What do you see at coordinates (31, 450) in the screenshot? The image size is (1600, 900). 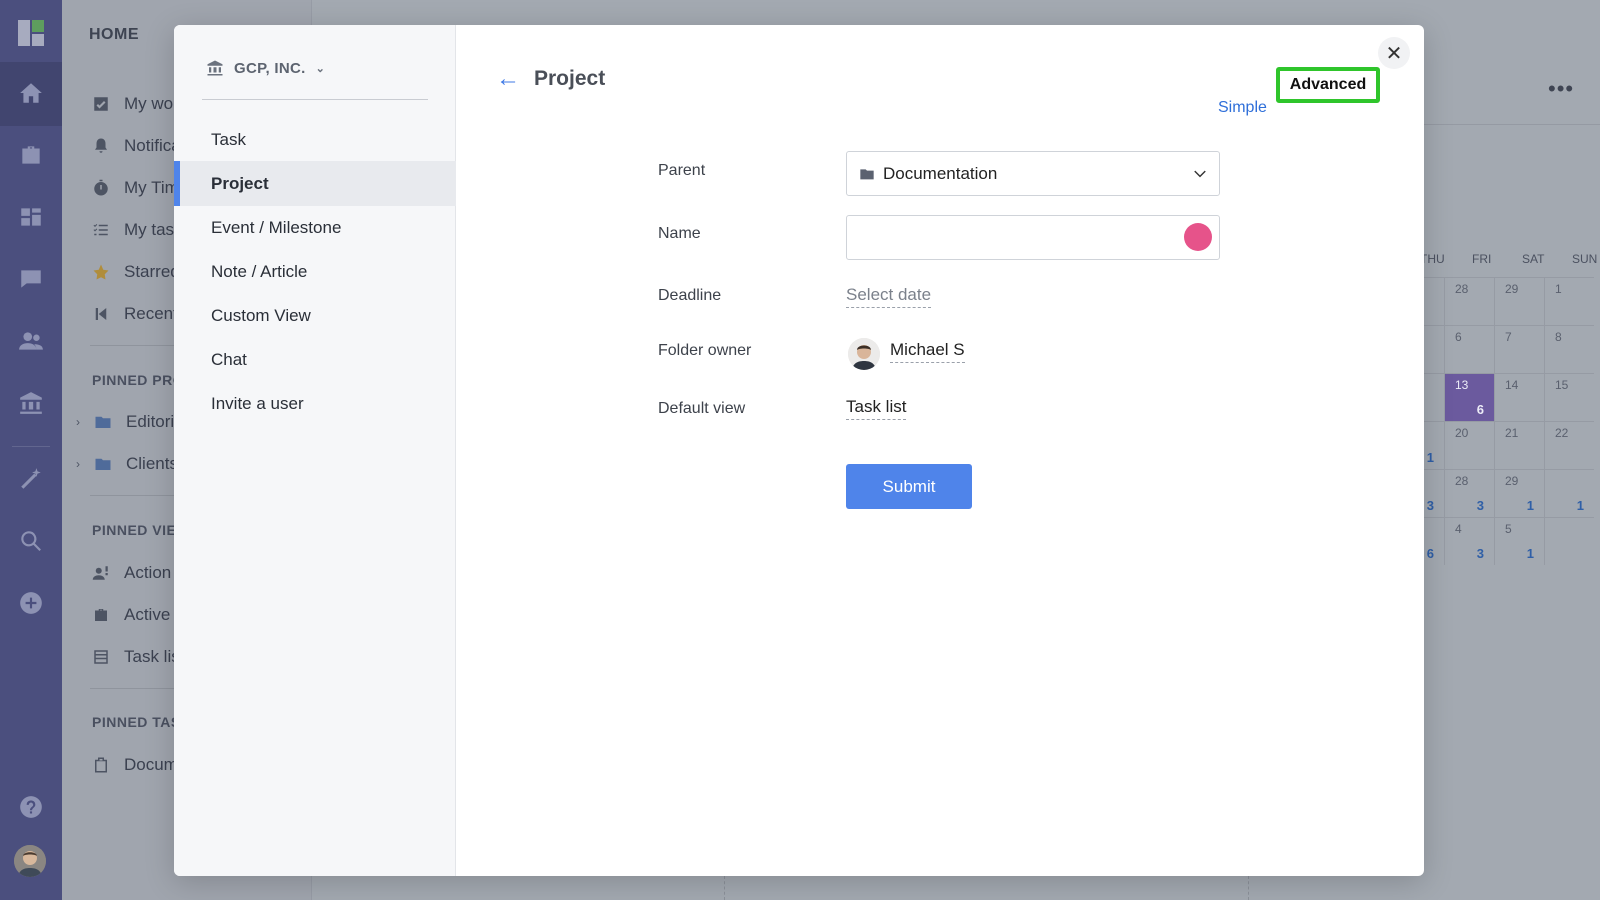 I see `app-rail` at bounding box center [31, 450].